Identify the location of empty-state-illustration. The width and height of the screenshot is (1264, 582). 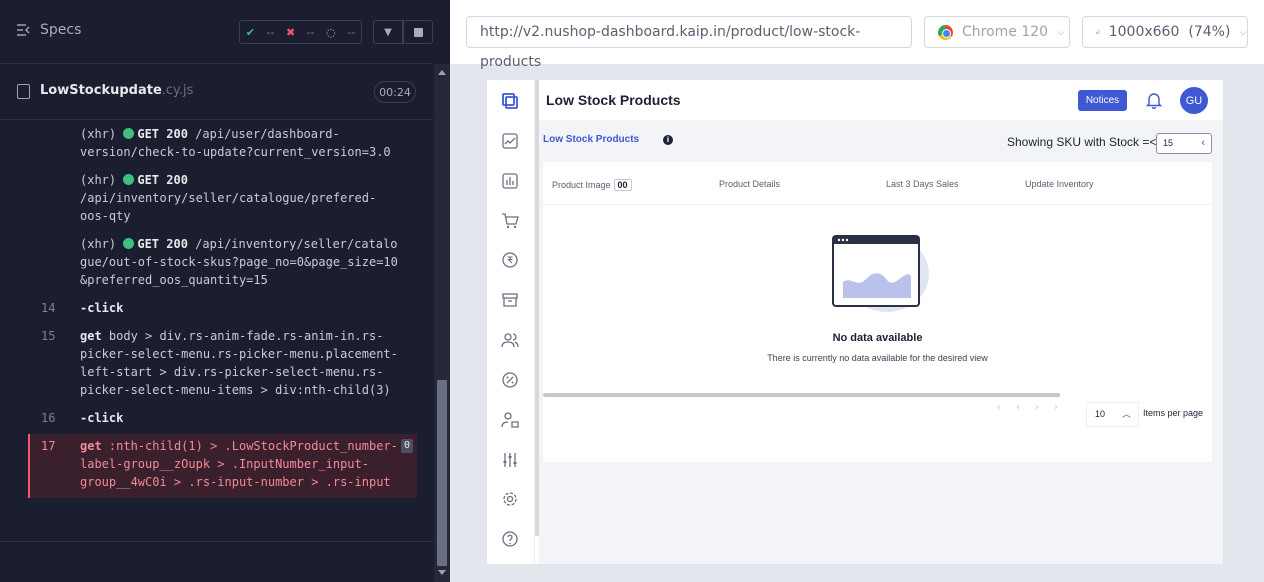
(880, 273).